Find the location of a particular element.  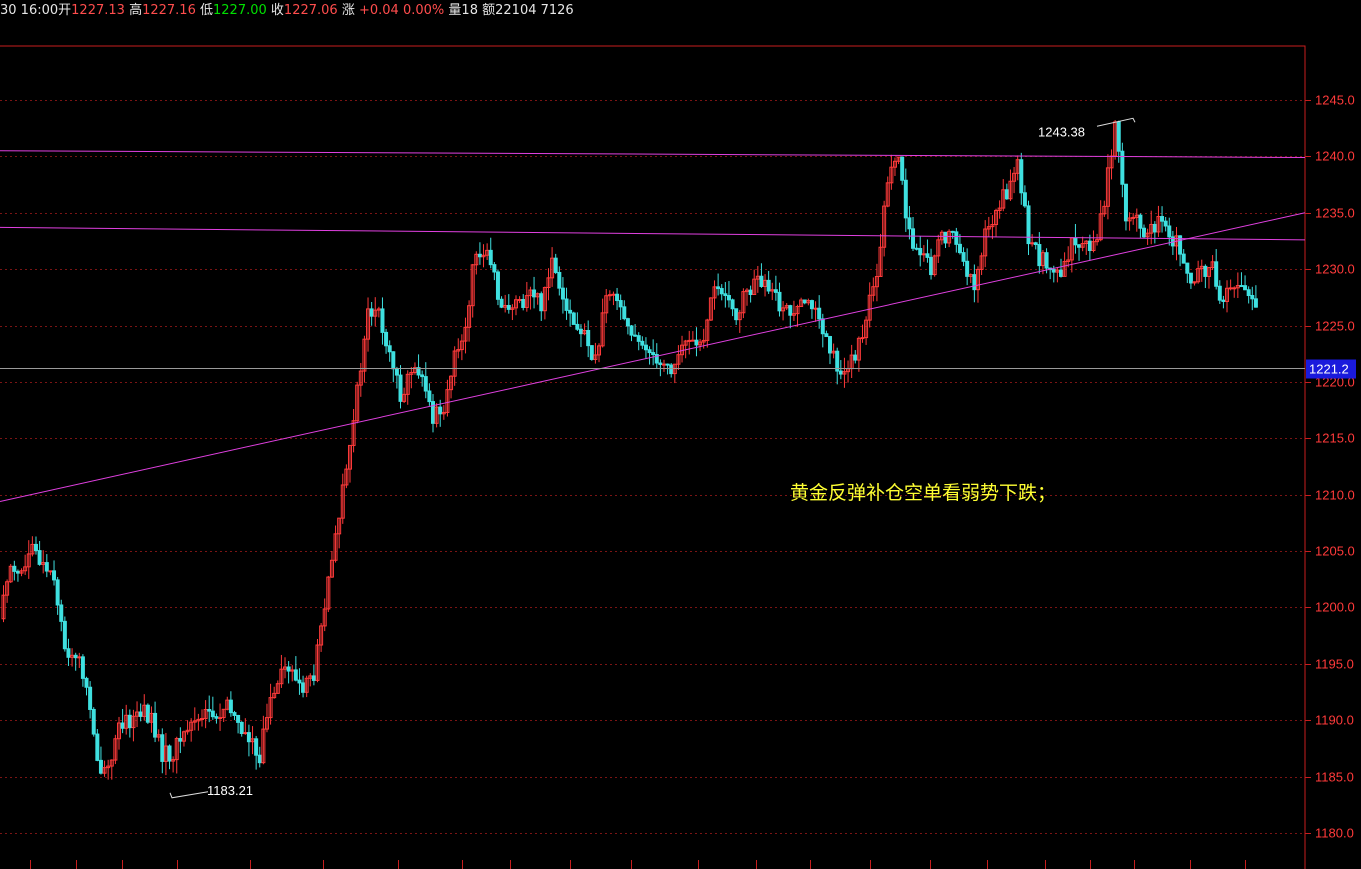

header-open-label: 开 is located at coordinates (65, 10).